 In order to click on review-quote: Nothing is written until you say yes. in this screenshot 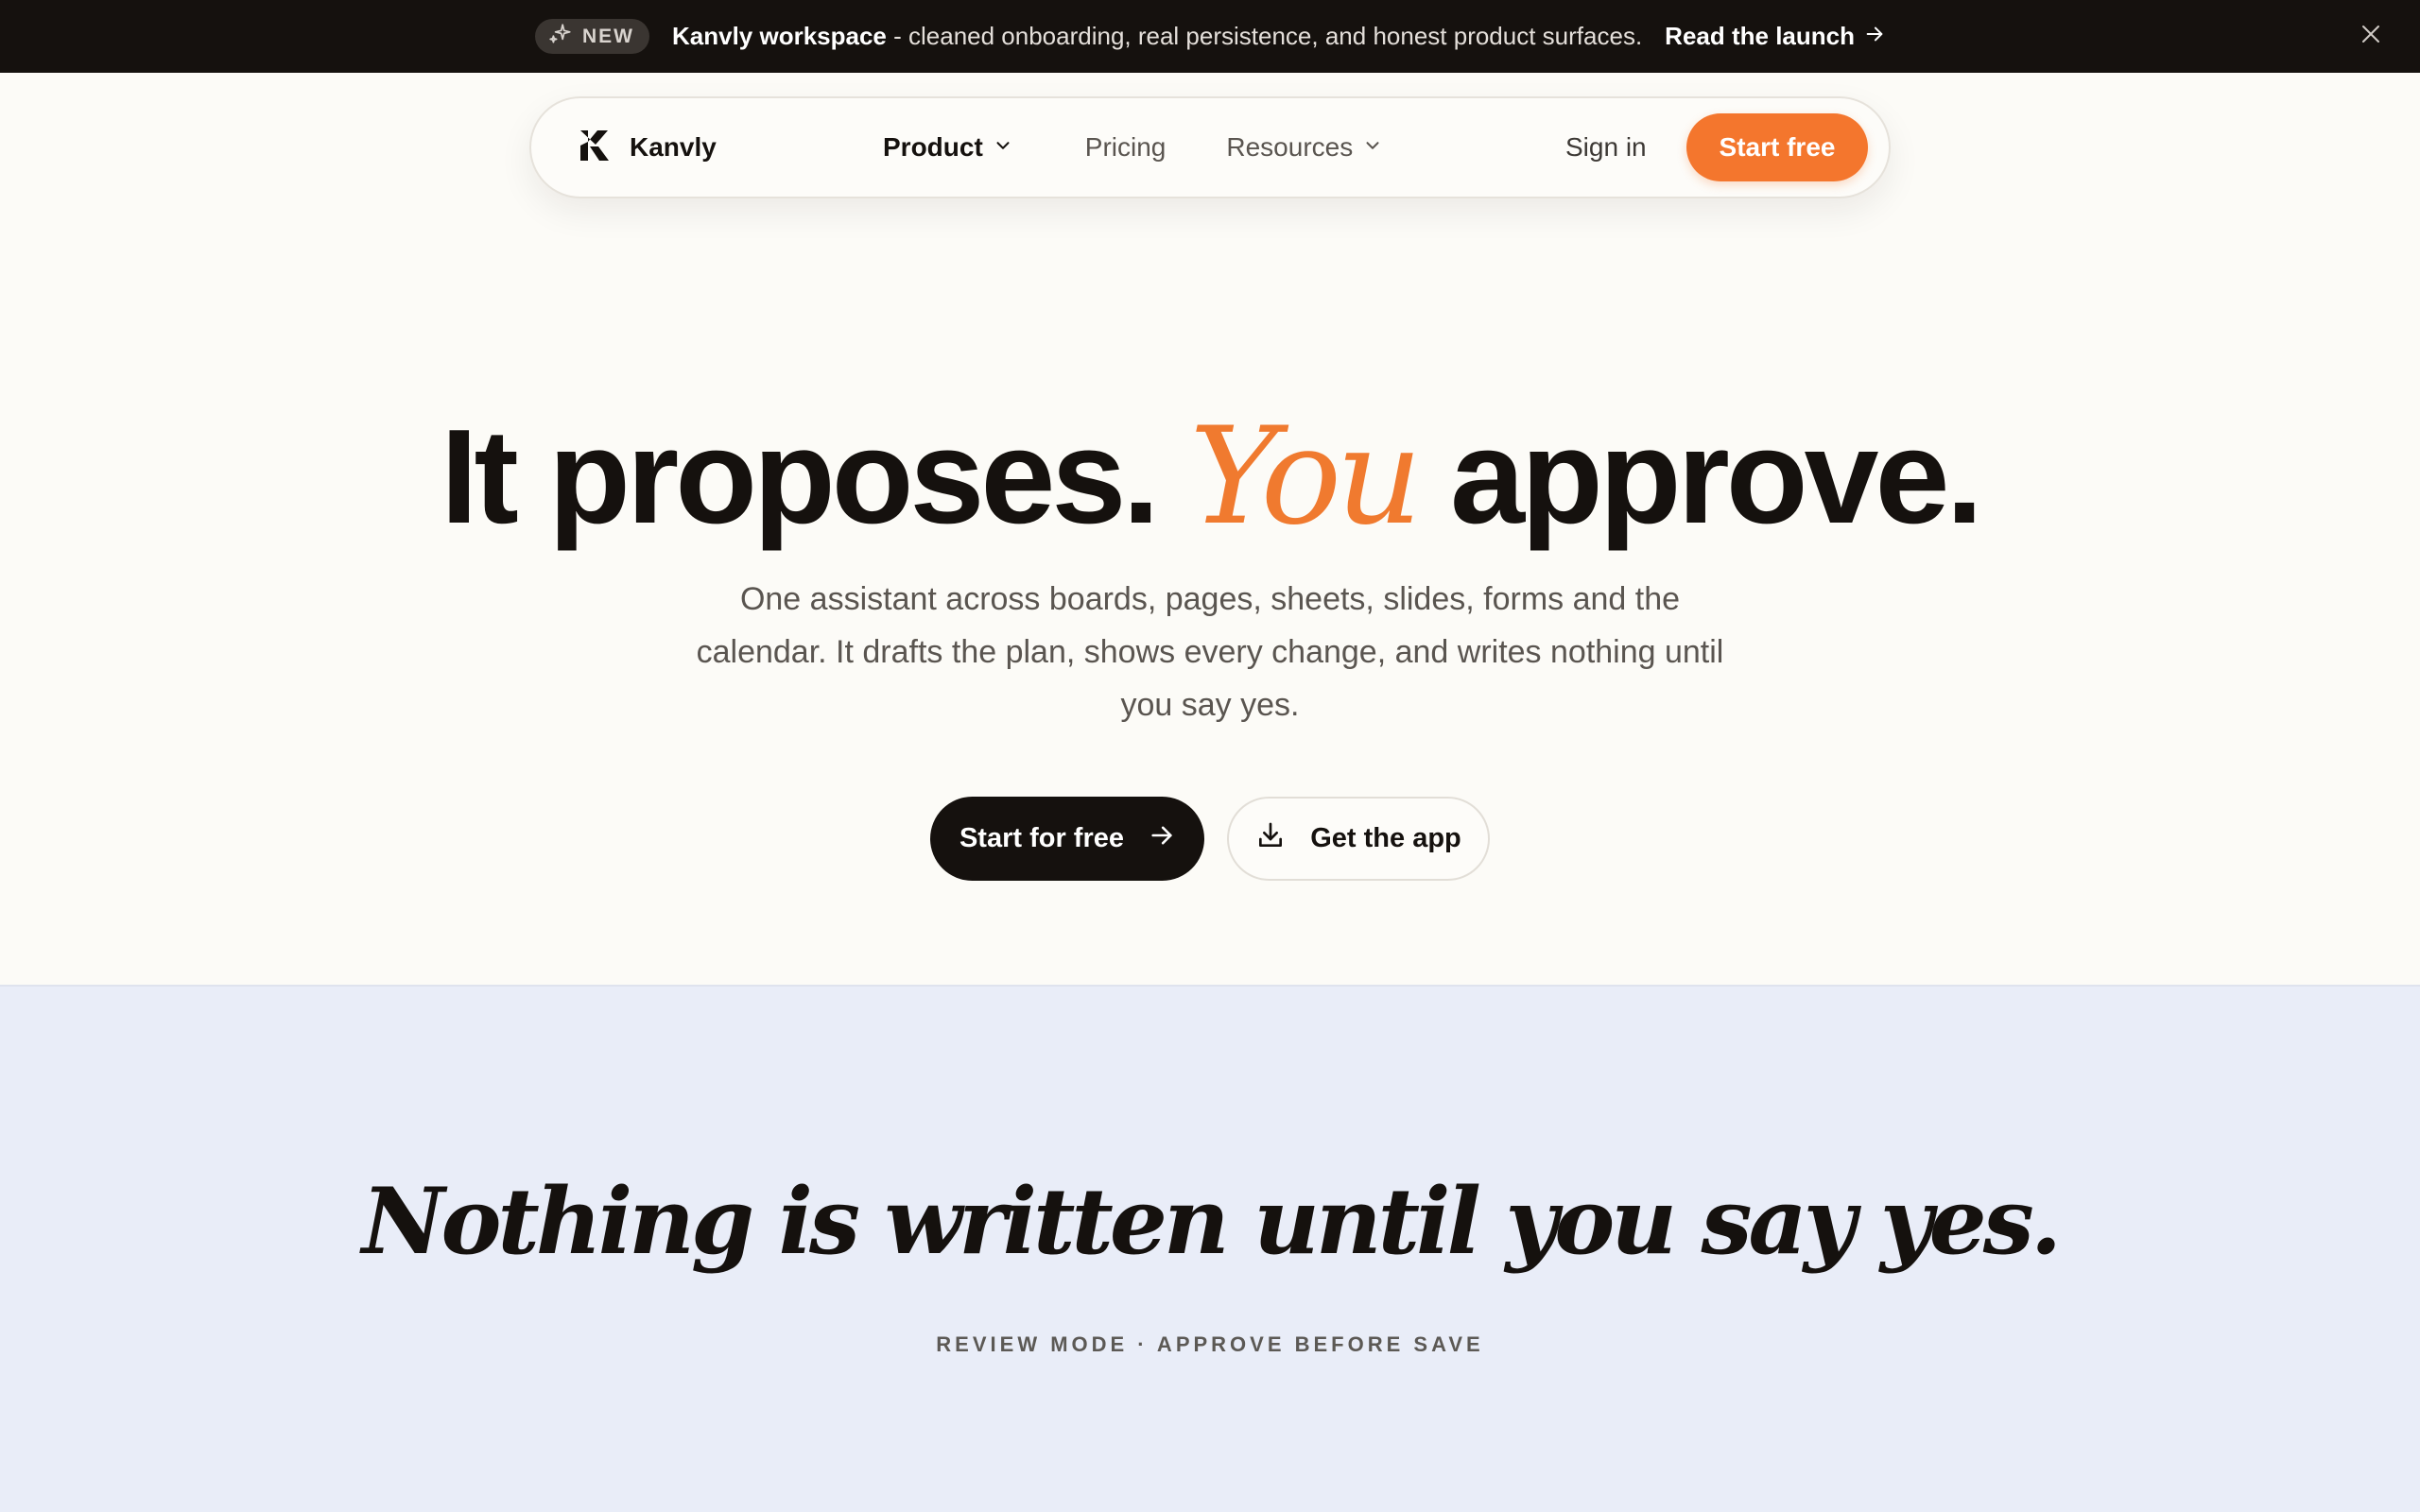, I will do `click(1211, 1221)`.